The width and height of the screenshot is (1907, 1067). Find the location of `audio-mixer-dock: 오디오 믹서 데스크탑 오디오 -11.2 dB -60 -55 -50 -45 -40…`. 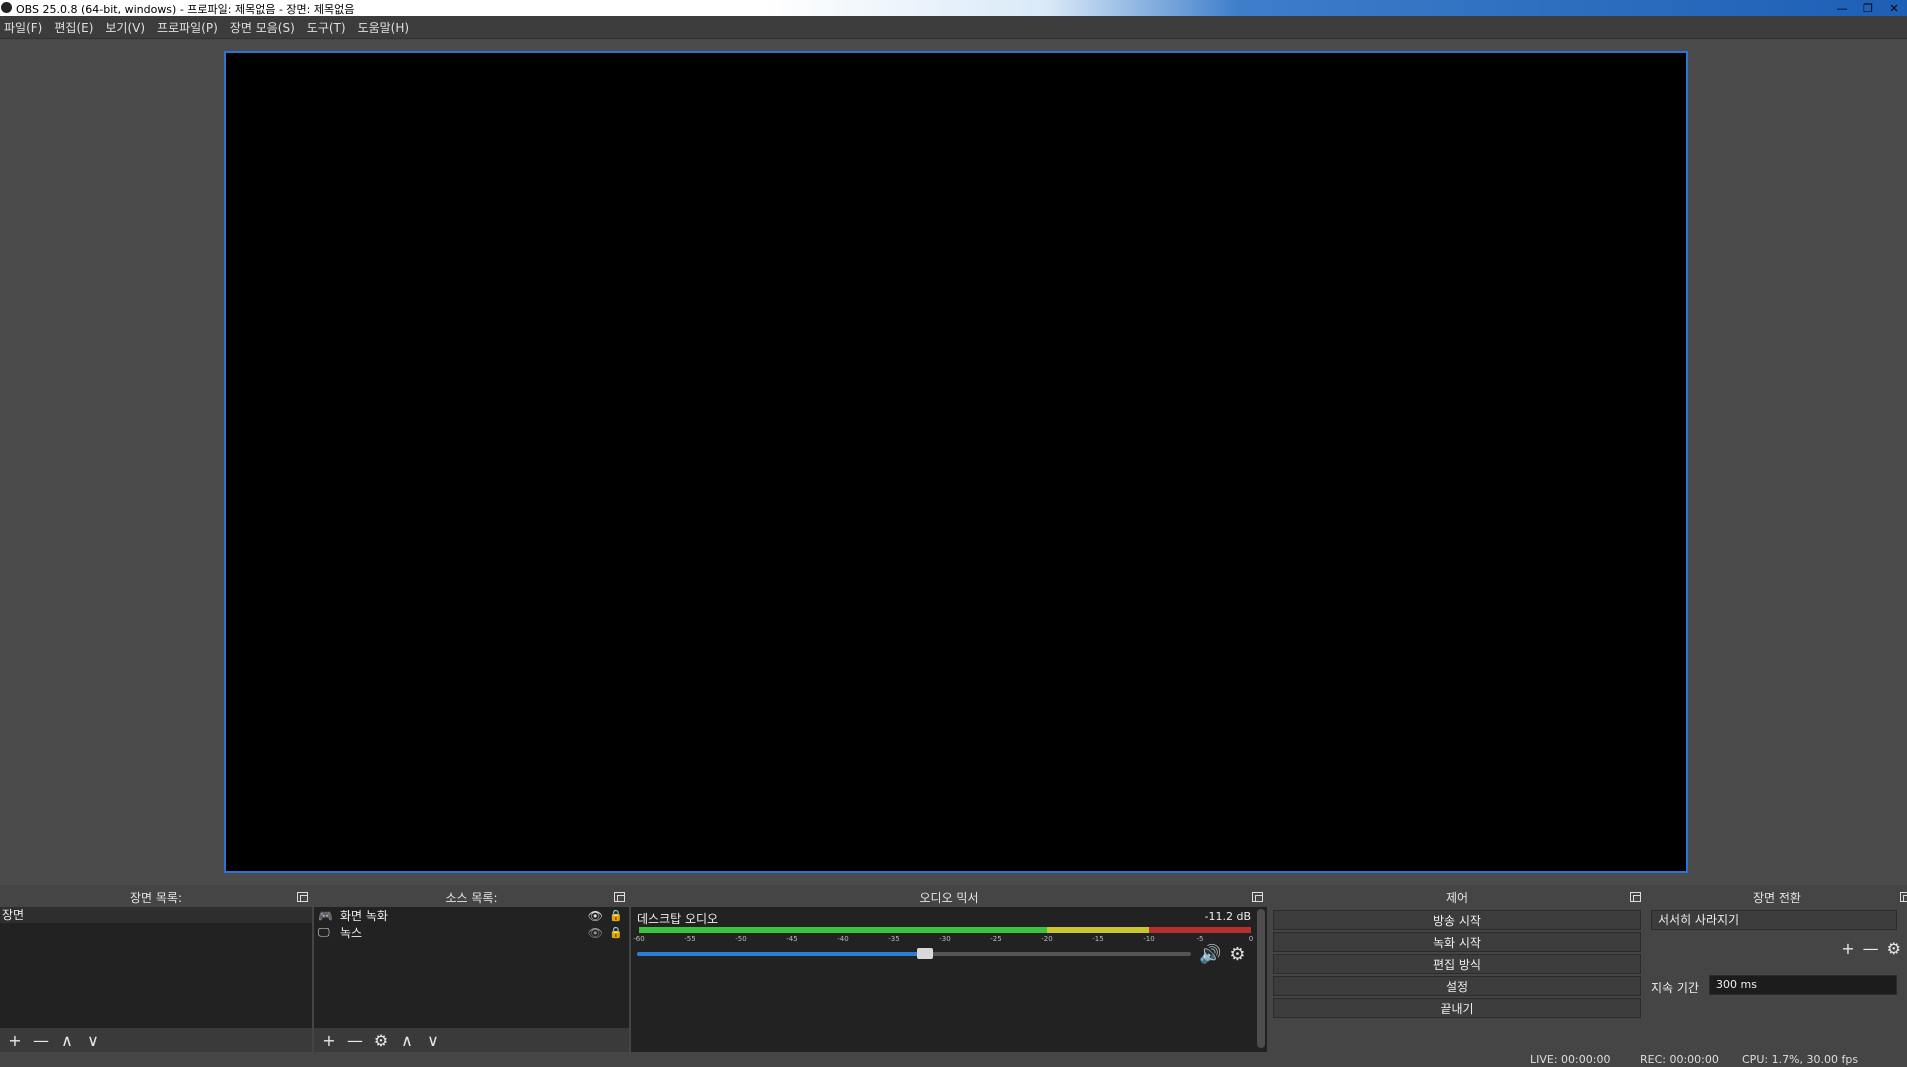

audio-mixer-dock: 오디오 믹서 데스크탑 오디오 -11.2 dB -60 -55 -50 -45 -40… is located at coordinates (949, 969).